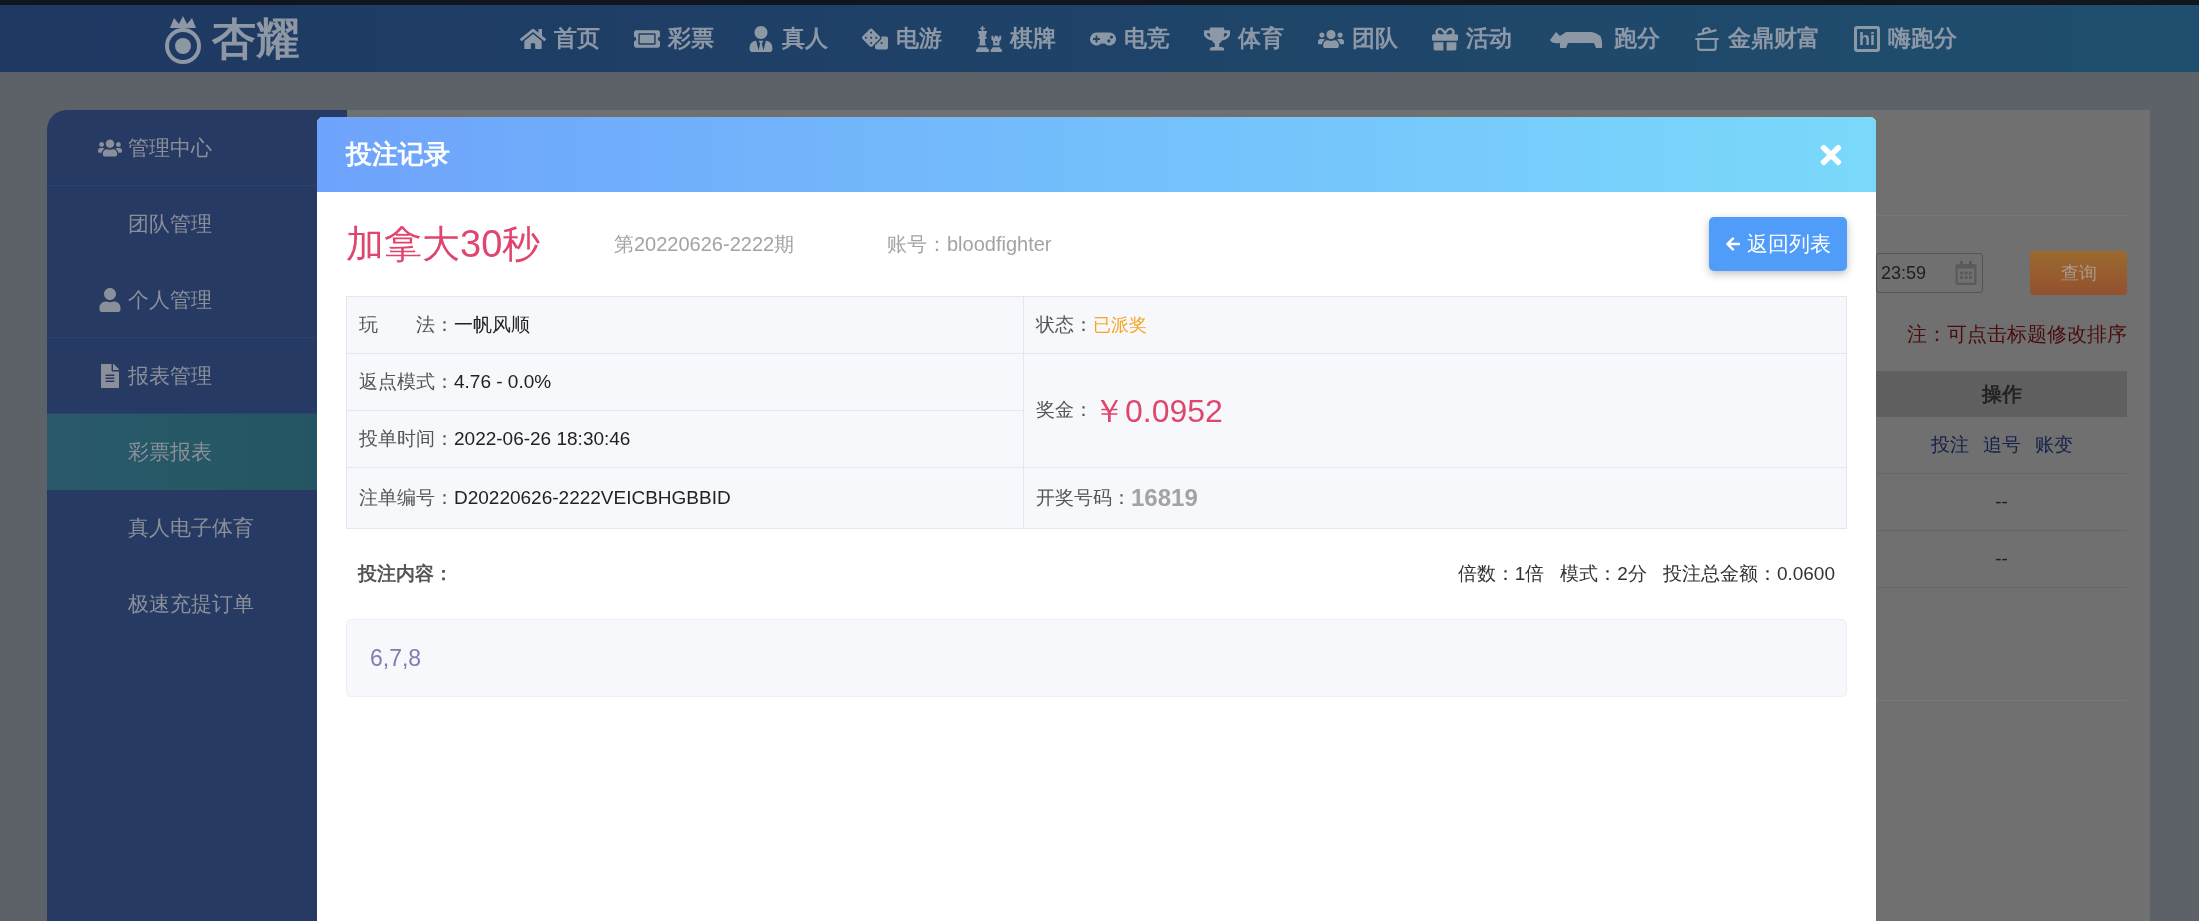 This screenshot has height=921, width=2199. Describe the element at coordinates (1096, 658) in the screenshot. I see `bet-content-box: 6,7,8` at that location.